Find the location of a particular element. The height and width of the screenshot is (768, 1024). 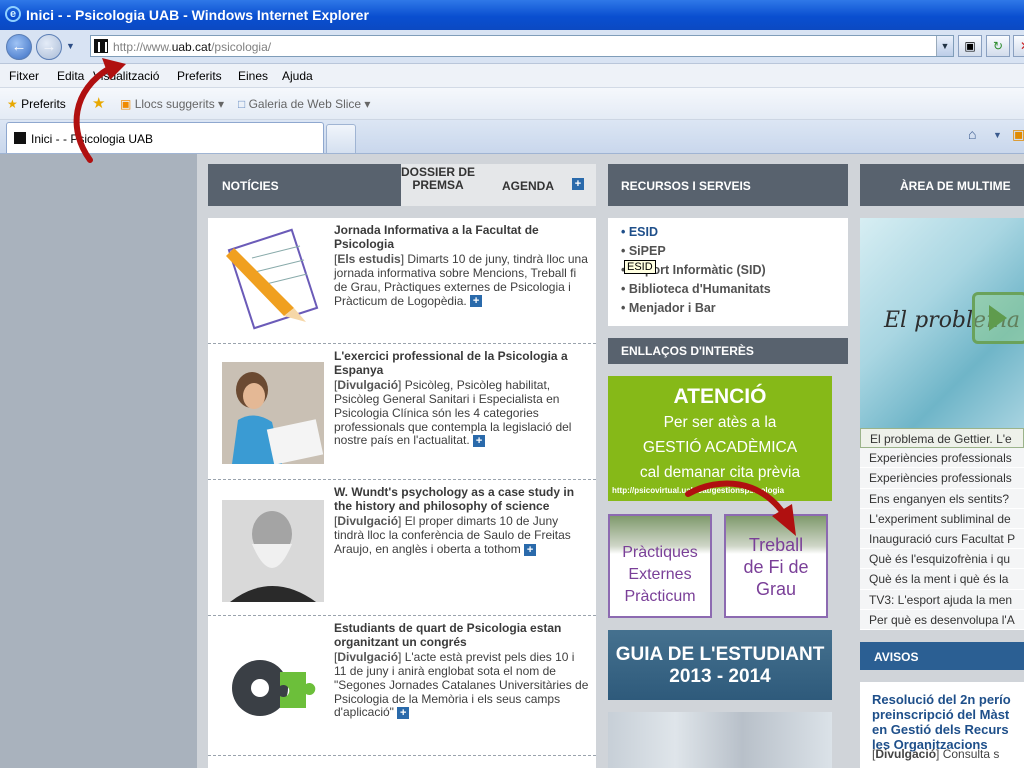

menu-favorites: Preferits is located at coordinates (199, 76).